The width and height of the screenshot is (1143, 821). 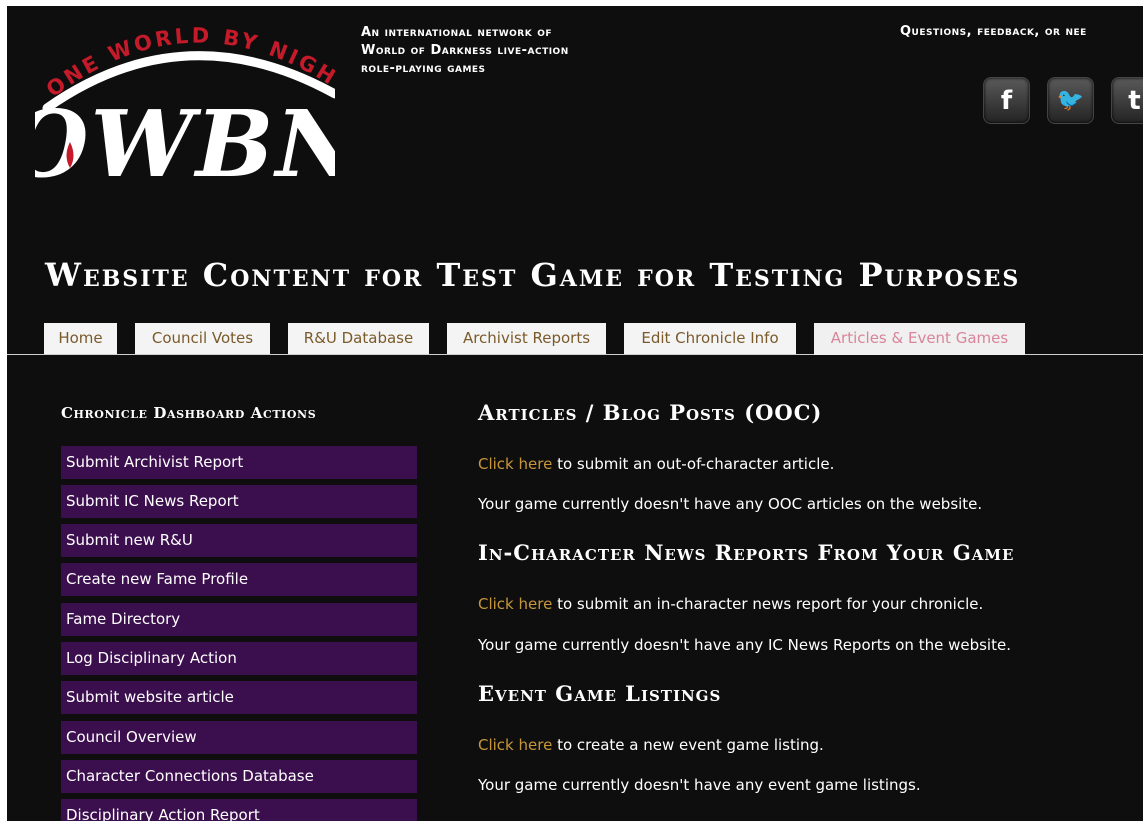 I want to click on tab-articles-event-games: Articles & Event Games, so click(x=919, y=339).